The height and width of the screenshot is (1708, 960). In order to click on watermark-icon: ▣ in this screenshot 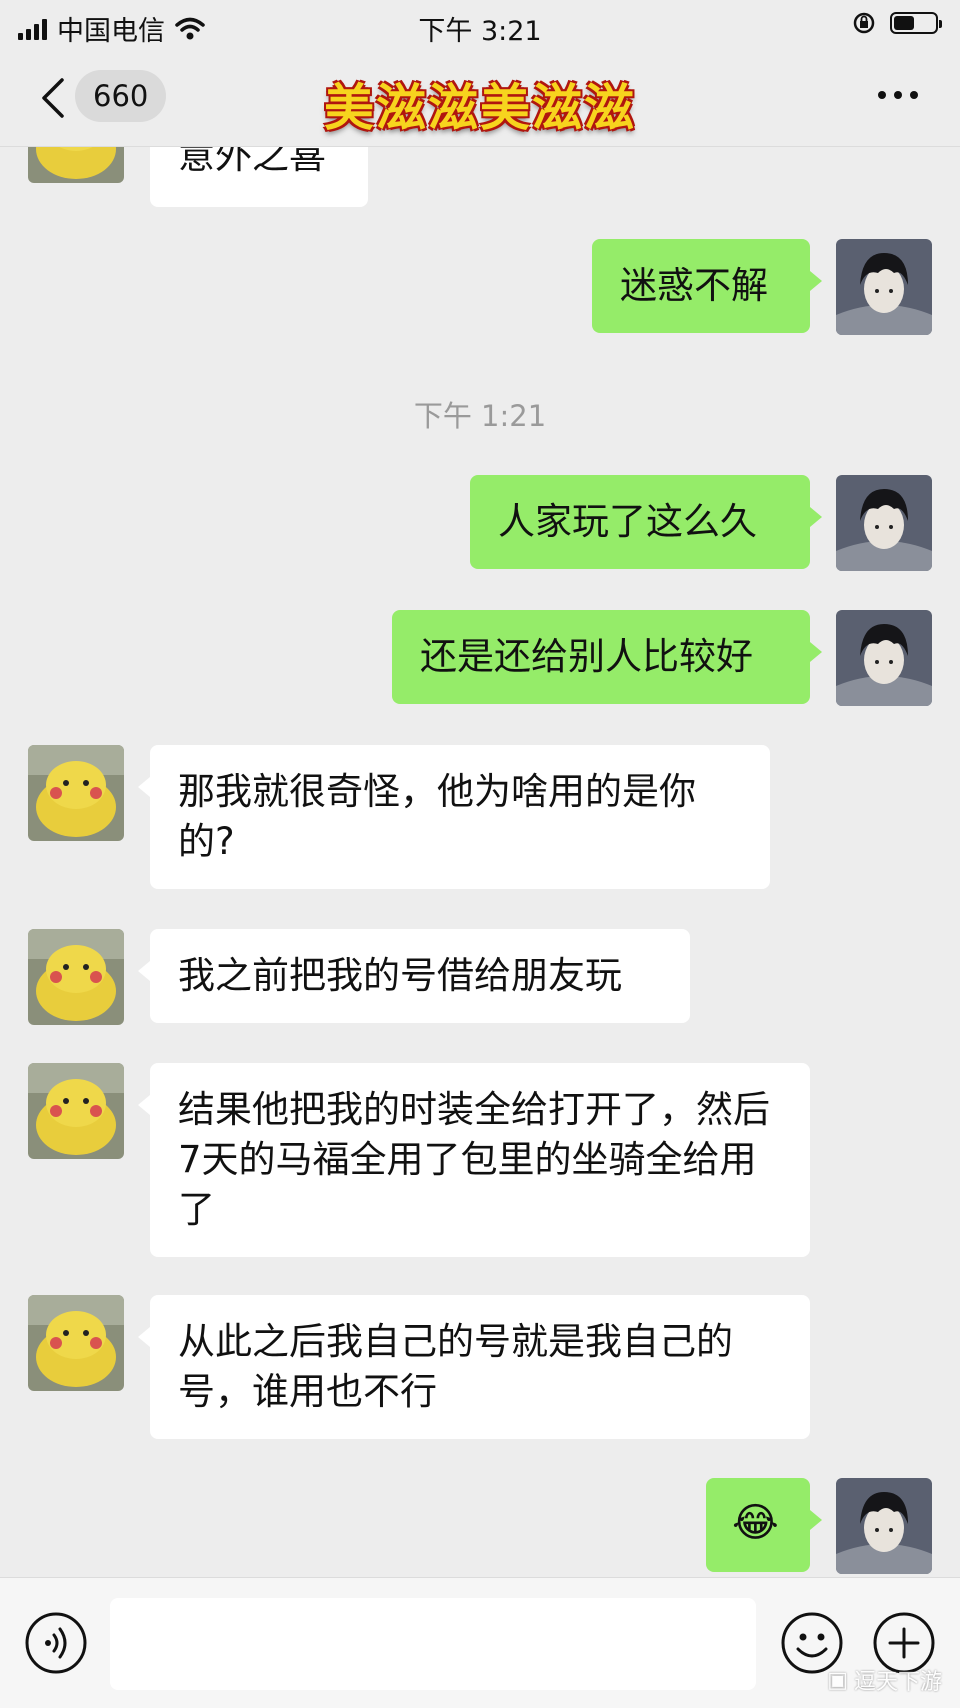, I will do `click(837, 1680)`.